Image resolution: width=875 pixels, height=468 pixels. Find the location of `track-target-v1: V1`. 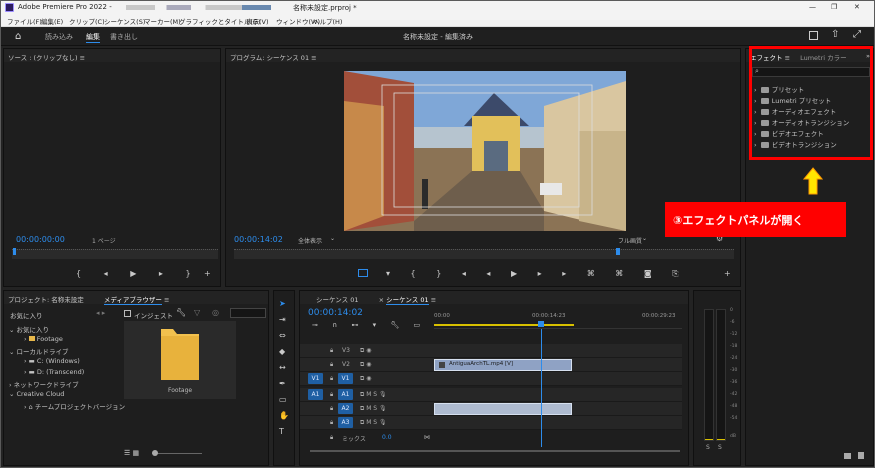

track-target-v1: V1 is located at coordinates (345, 378).